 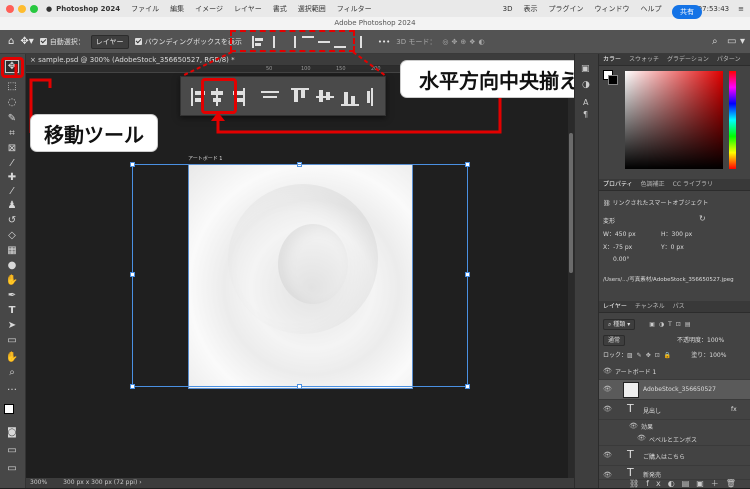 What do you see at coordinates (686, 483) in the screenshot?
I see `layer-action-icons: ⛓fx◐▤▣＋🗑` at bounding box center [686, 483].